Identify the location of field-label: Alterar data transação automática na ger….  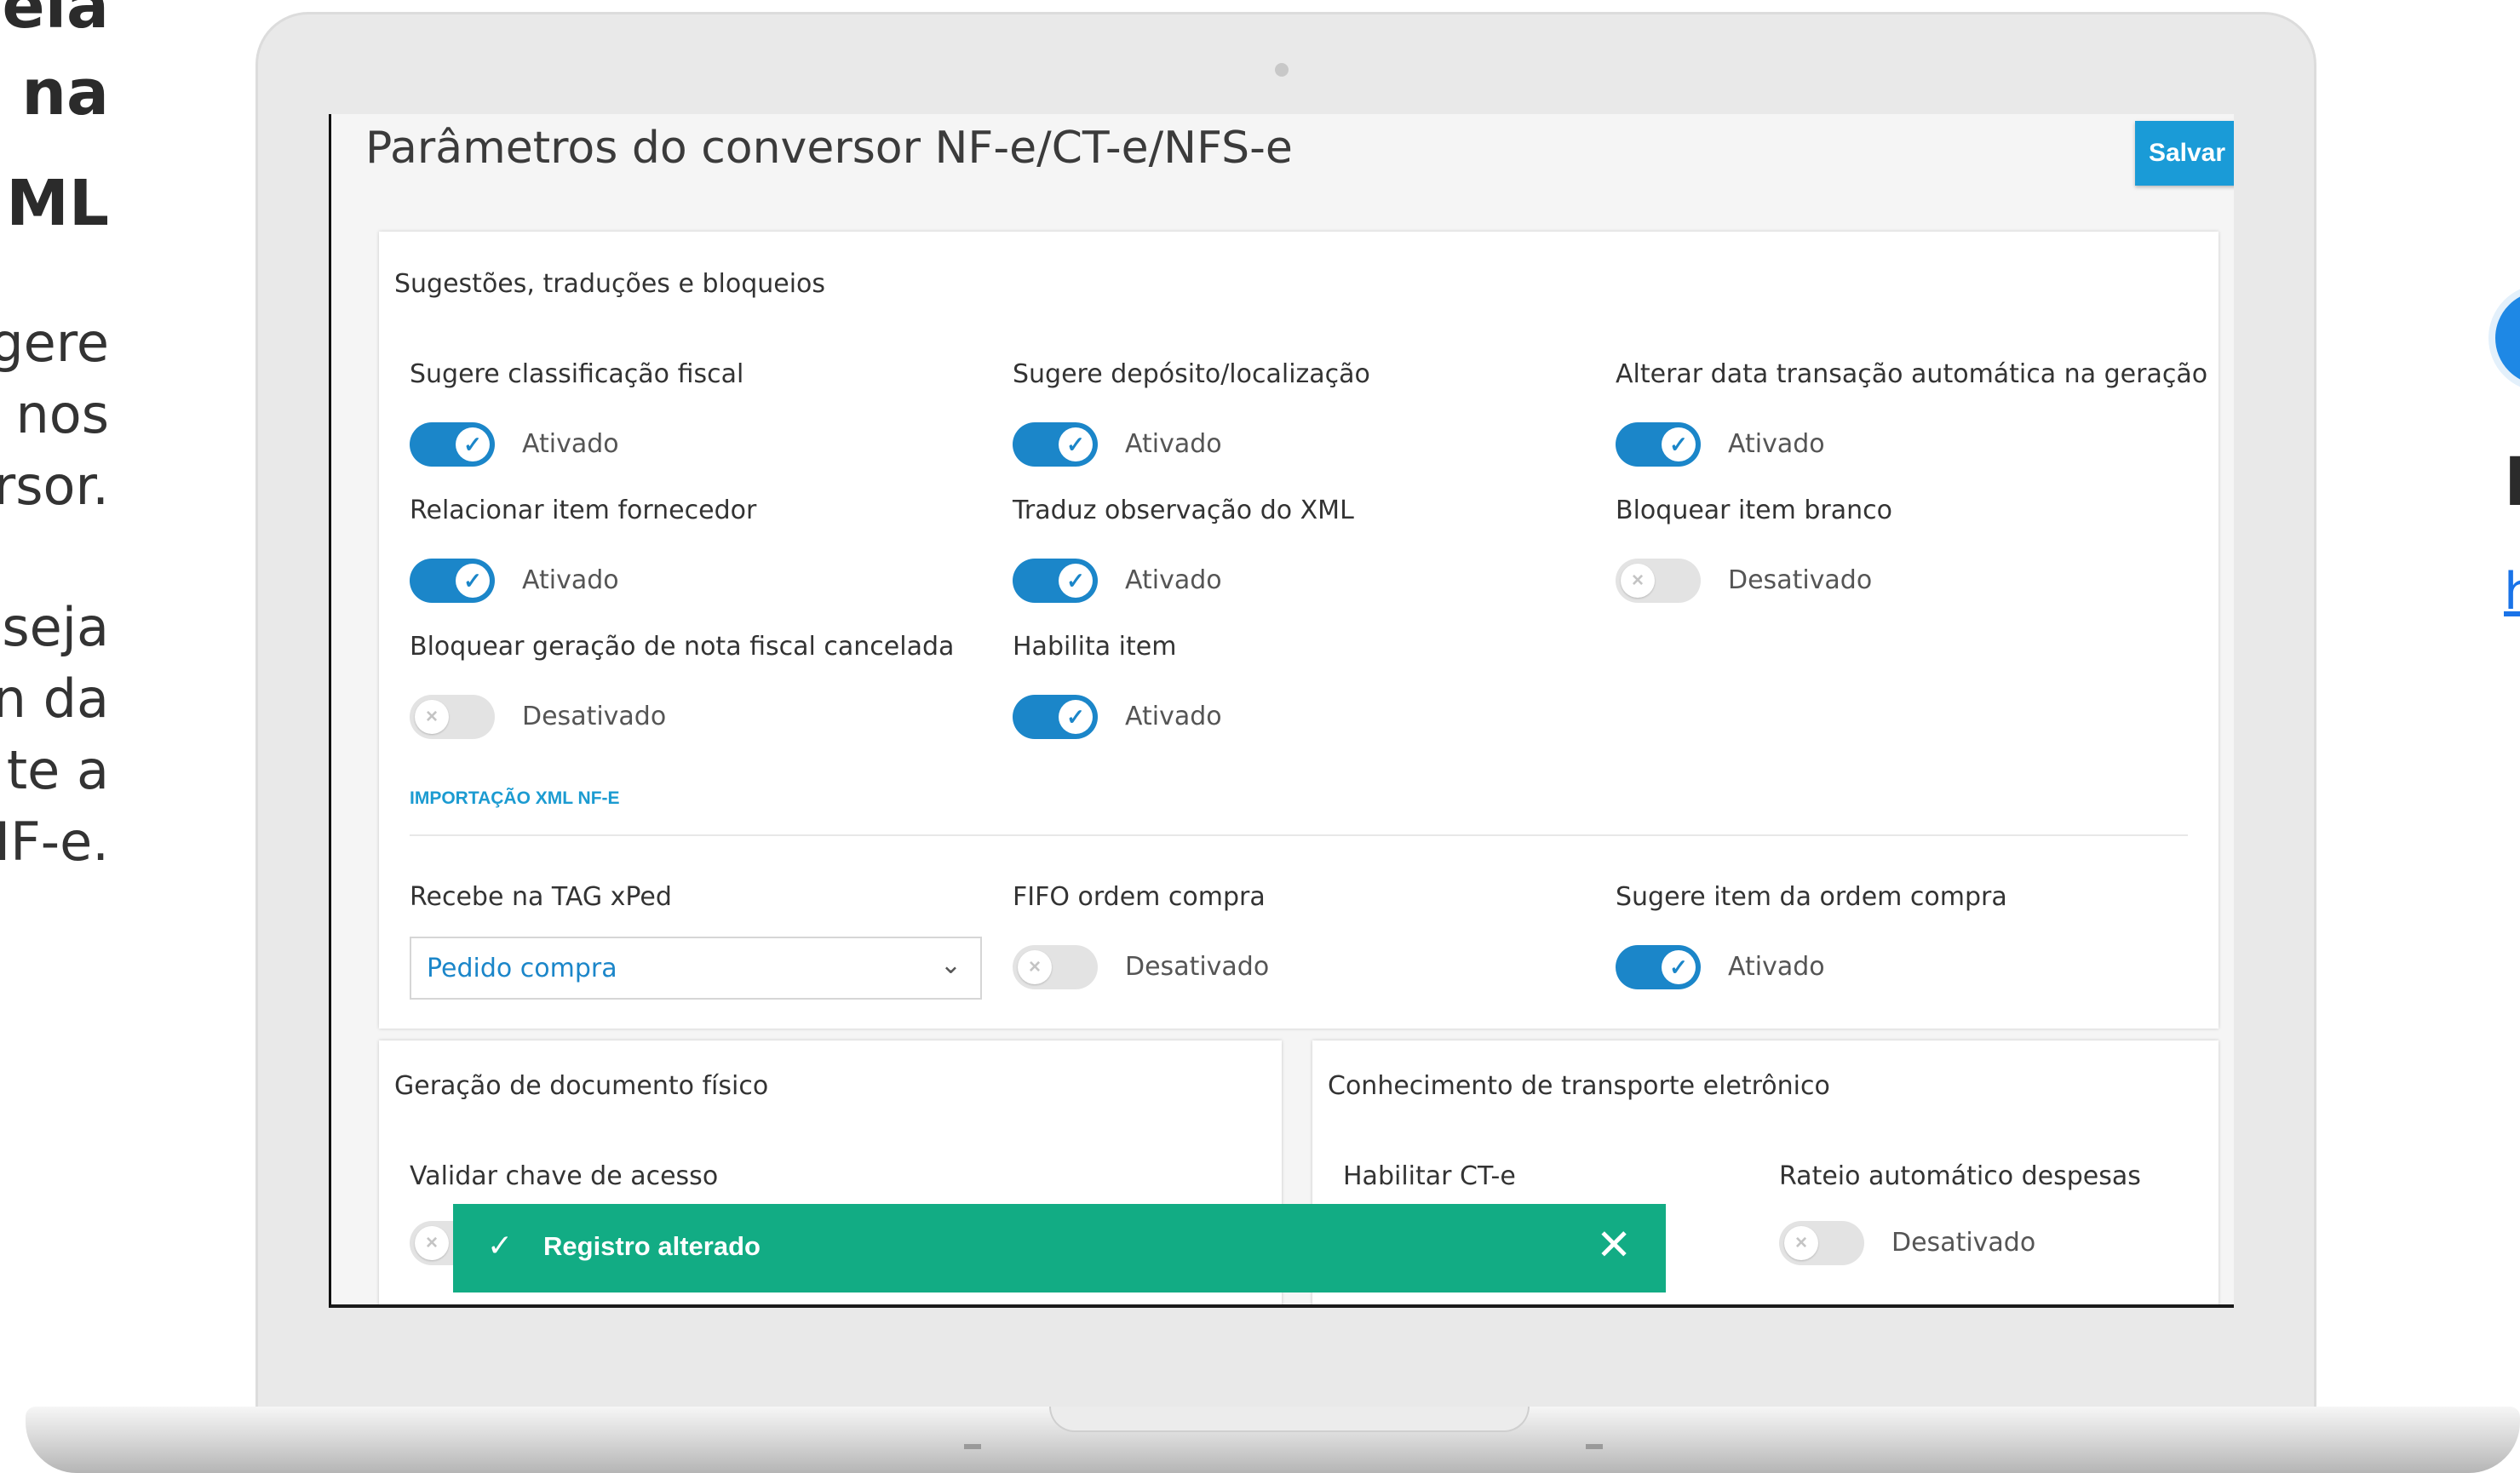
(1912, 374).